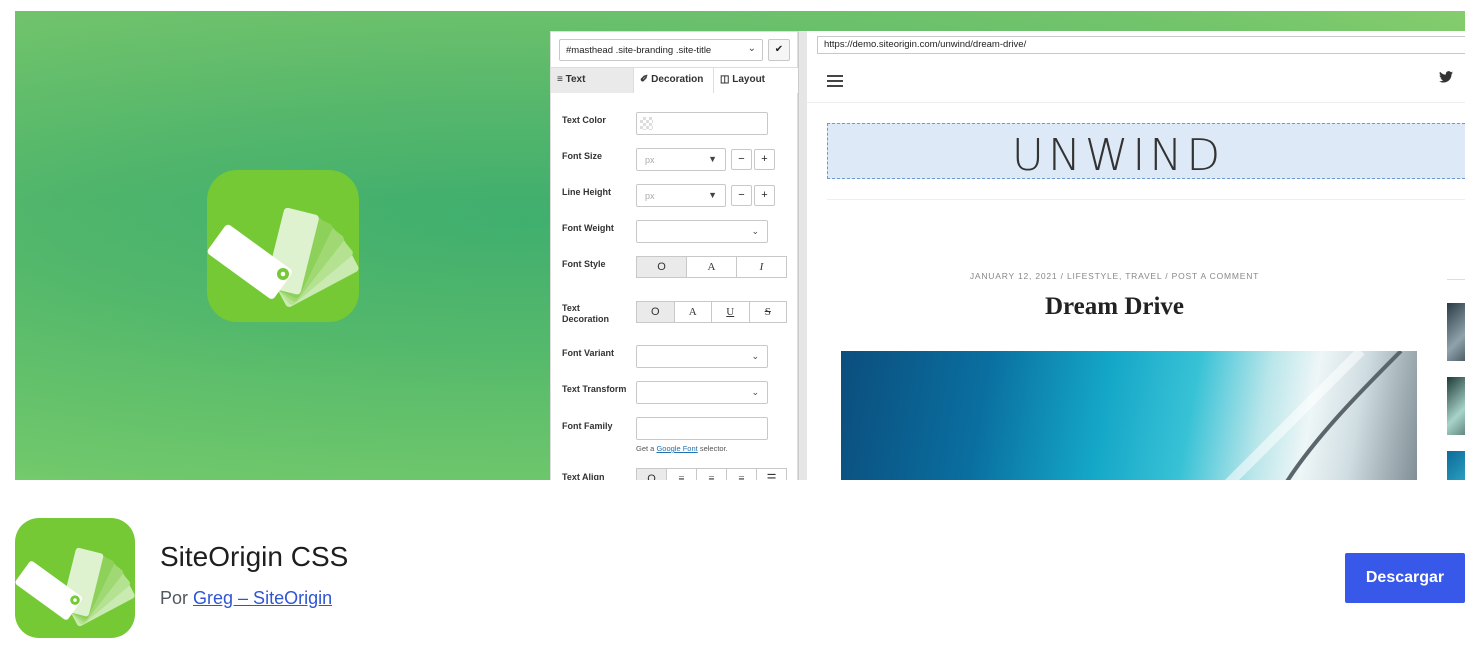 The height and width of the screenshot is (650, 1473). What do you see at coordinates (702, 356) in the screenshot?
I see `font-variant-select: ⌄` at bounding box center [702, 356].